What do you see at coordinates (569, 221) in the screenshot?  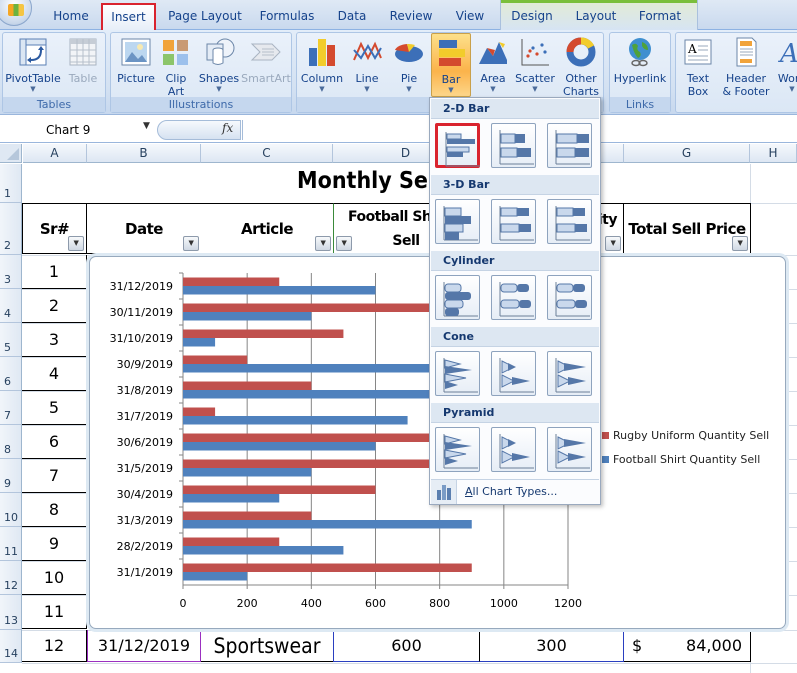 I see `chart-subtype-100-stacked-bar-in-3-d` at bounding box center [569, 221].